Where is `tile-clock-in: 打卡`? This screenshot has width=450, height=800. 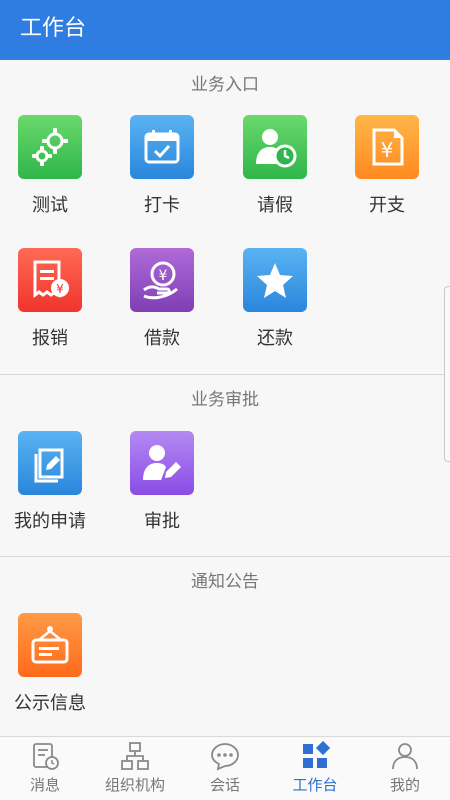
tile-clock-in: 打卡 is located at coordinates (168, 175).